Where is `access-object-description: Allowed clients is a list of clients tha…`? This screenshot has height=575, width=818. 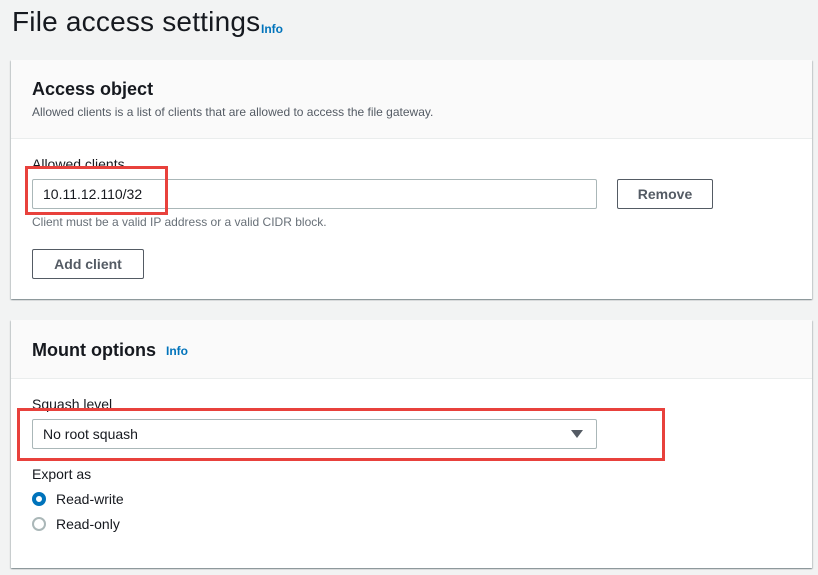
access-object-description: Allowed clients is a list of clients tha… is located at coordinates (233, 112).